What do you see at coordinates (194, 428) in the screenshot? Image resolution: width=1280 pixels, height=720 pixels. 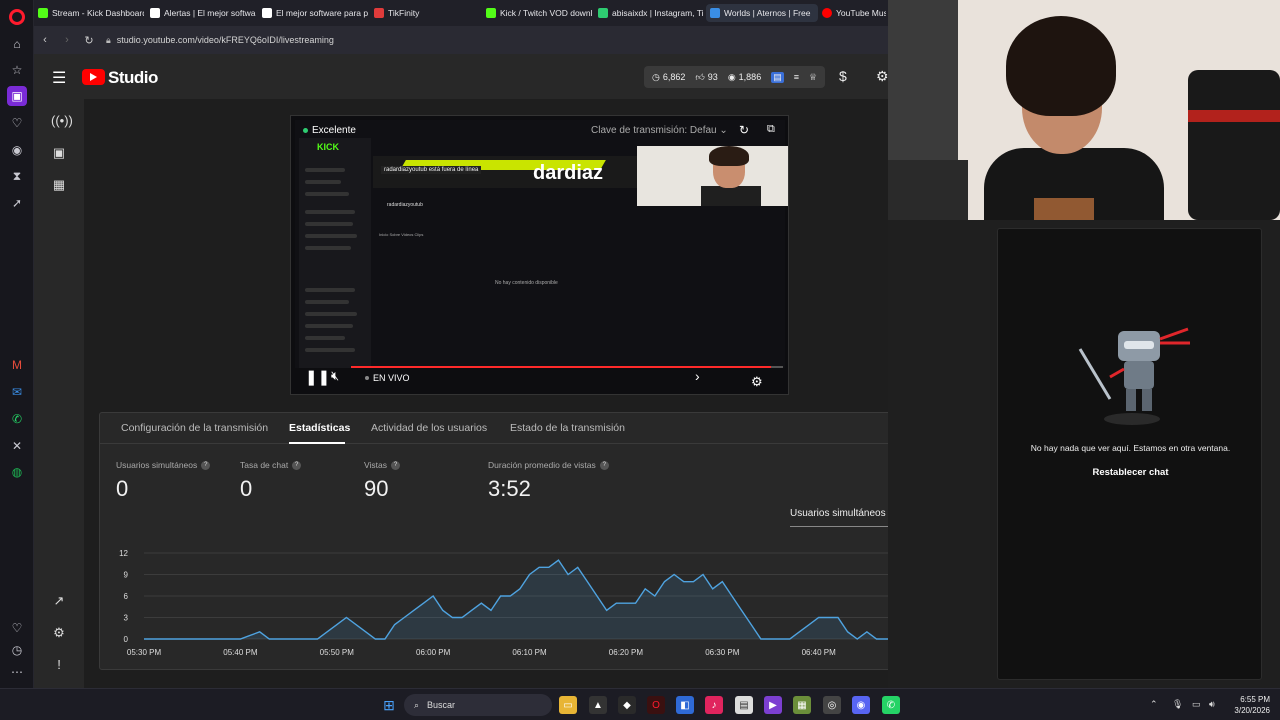 I see `tab-stream-settings: Configuración de la transmisión` at bounding box center [194, 428].